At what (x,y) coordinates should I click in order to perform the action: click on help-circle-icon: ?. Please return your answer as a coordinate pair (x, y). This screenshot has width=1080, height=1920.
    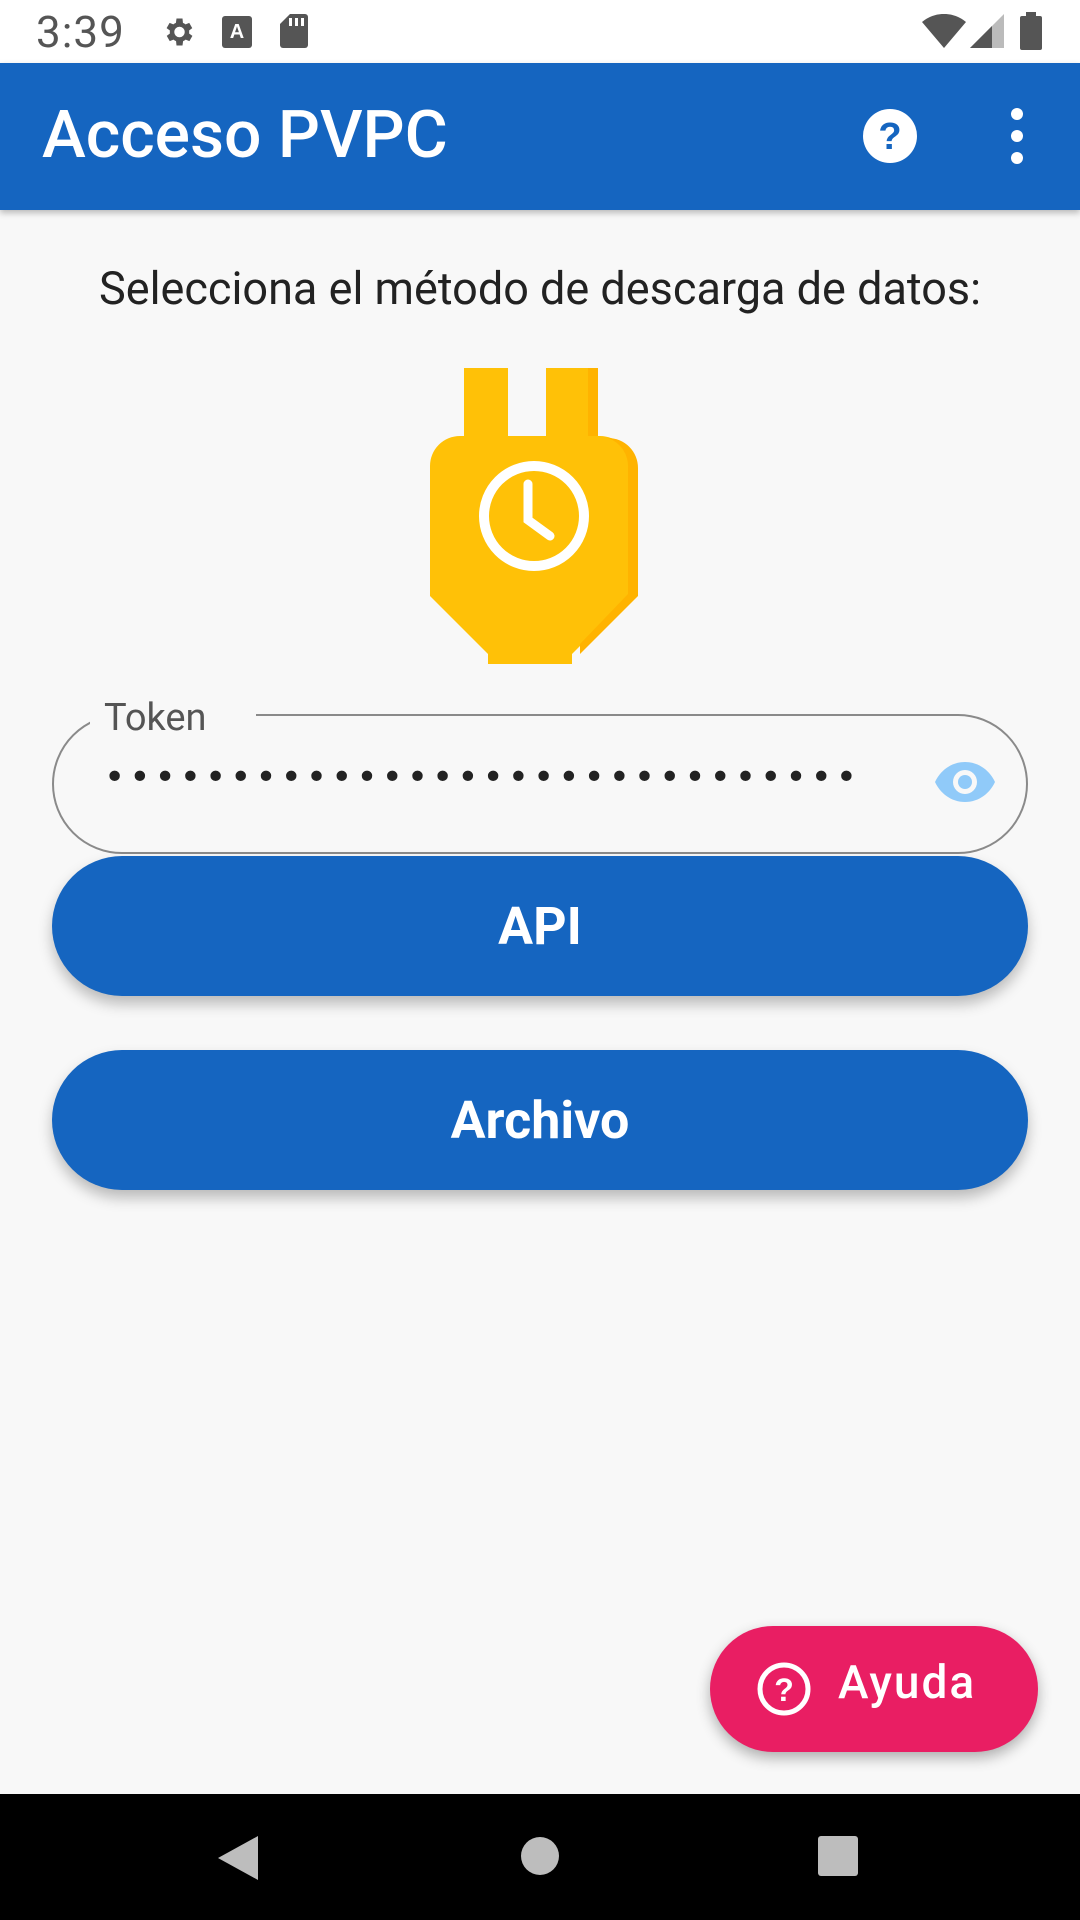
    Looking at the image, I should click on (784, 1689).